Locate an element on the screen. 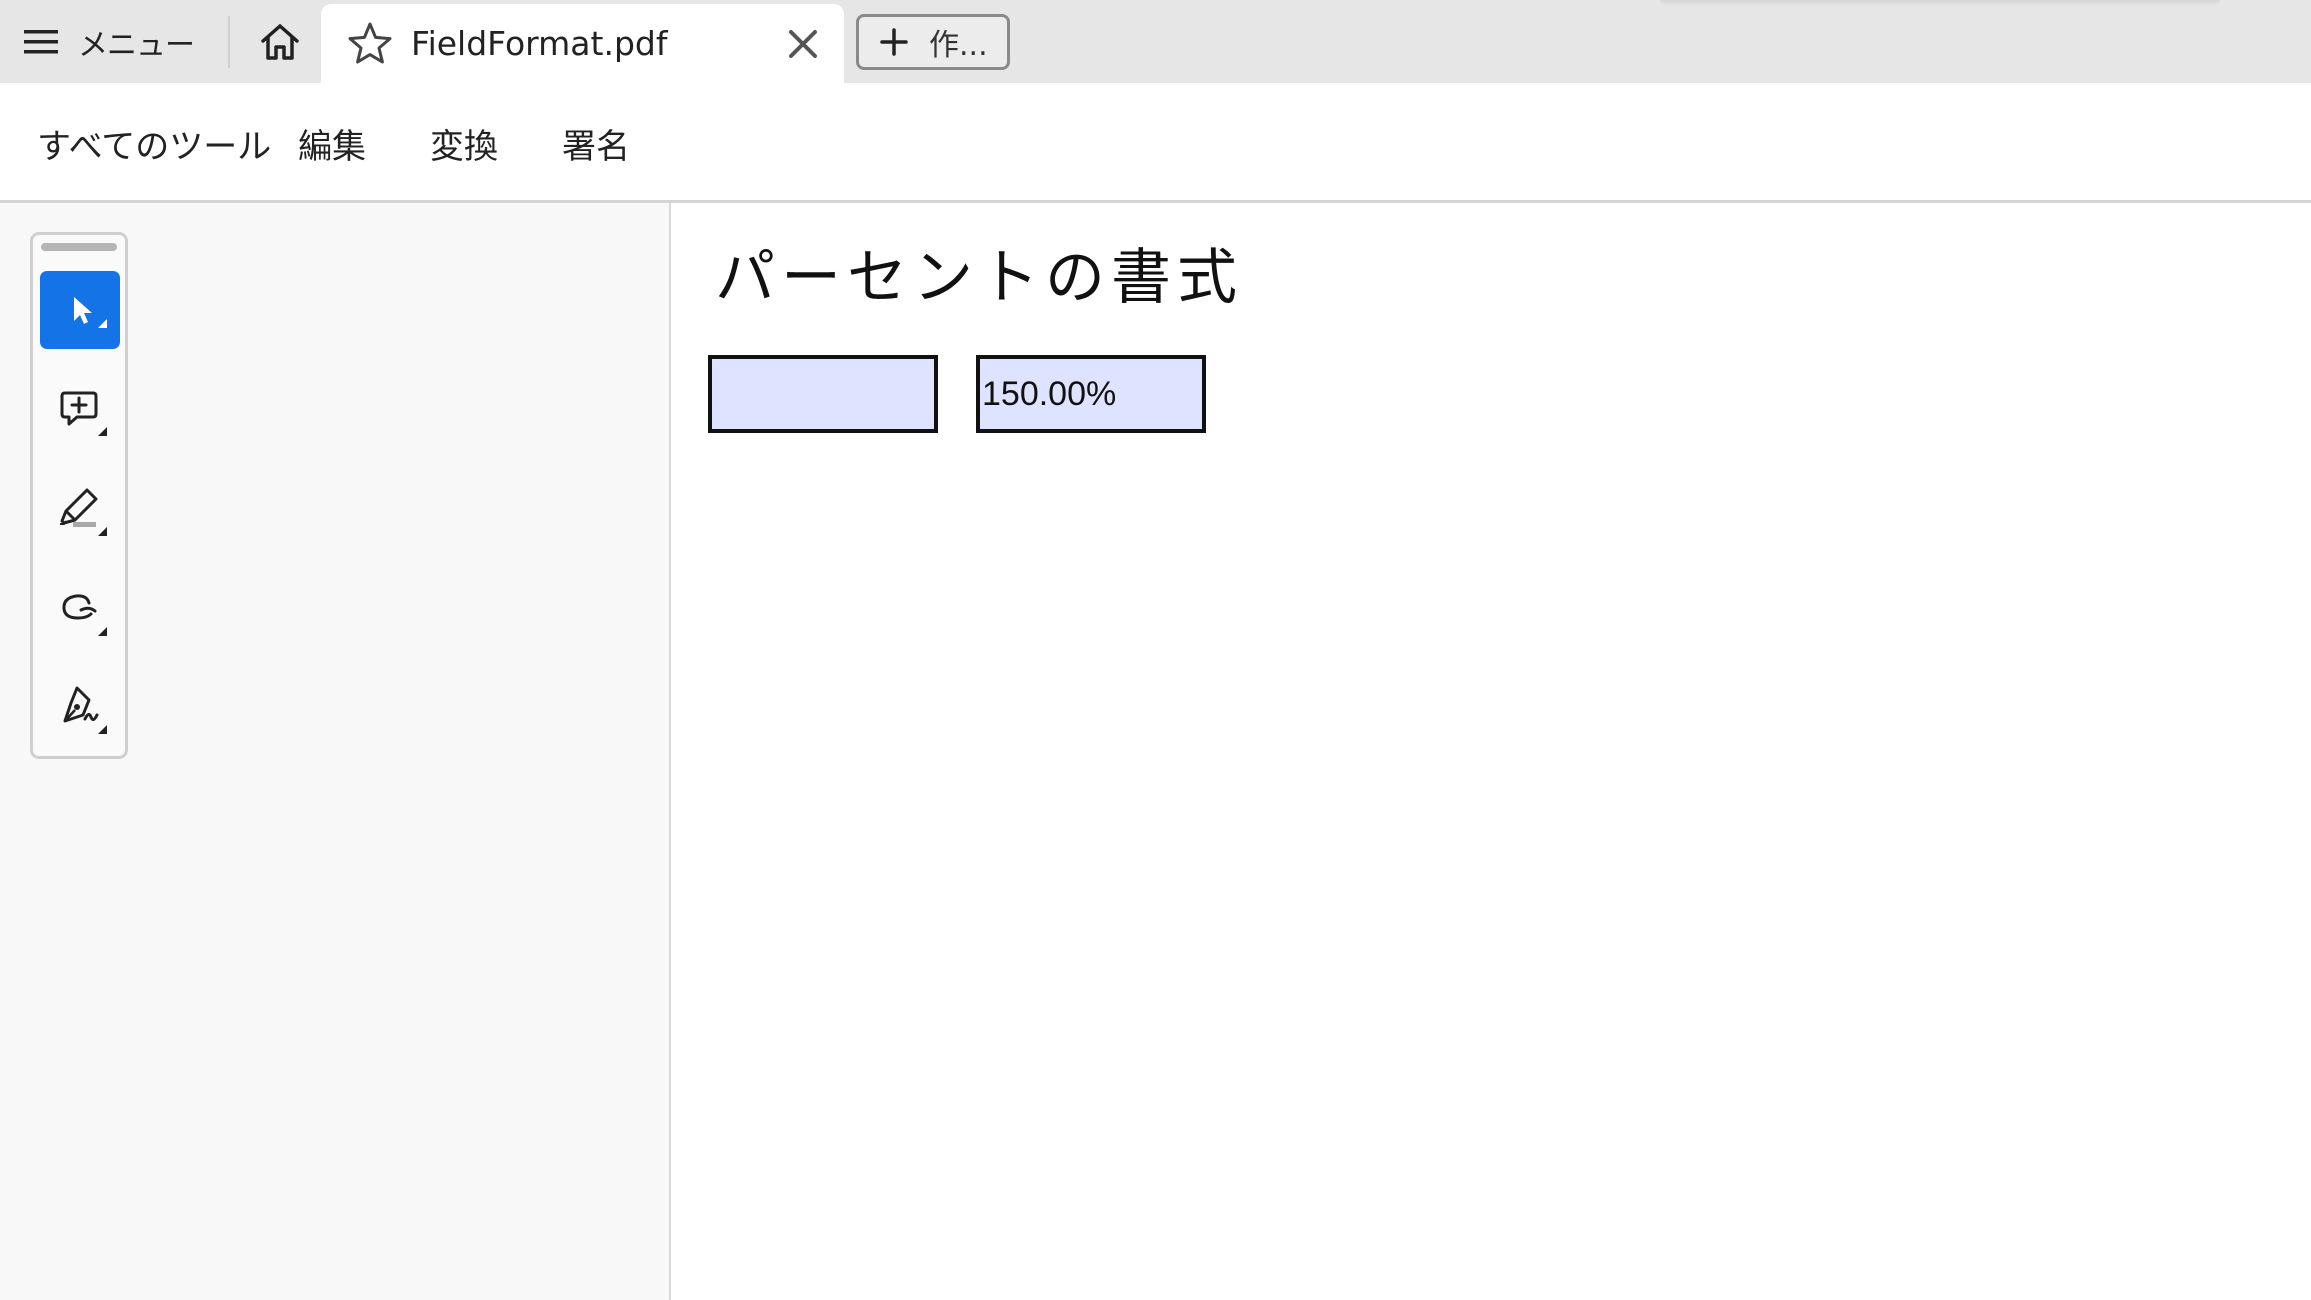 This screenshot has width=2311, height=1300. document-tab: FieldFormat.pdf is located at coordinates (582, 43).